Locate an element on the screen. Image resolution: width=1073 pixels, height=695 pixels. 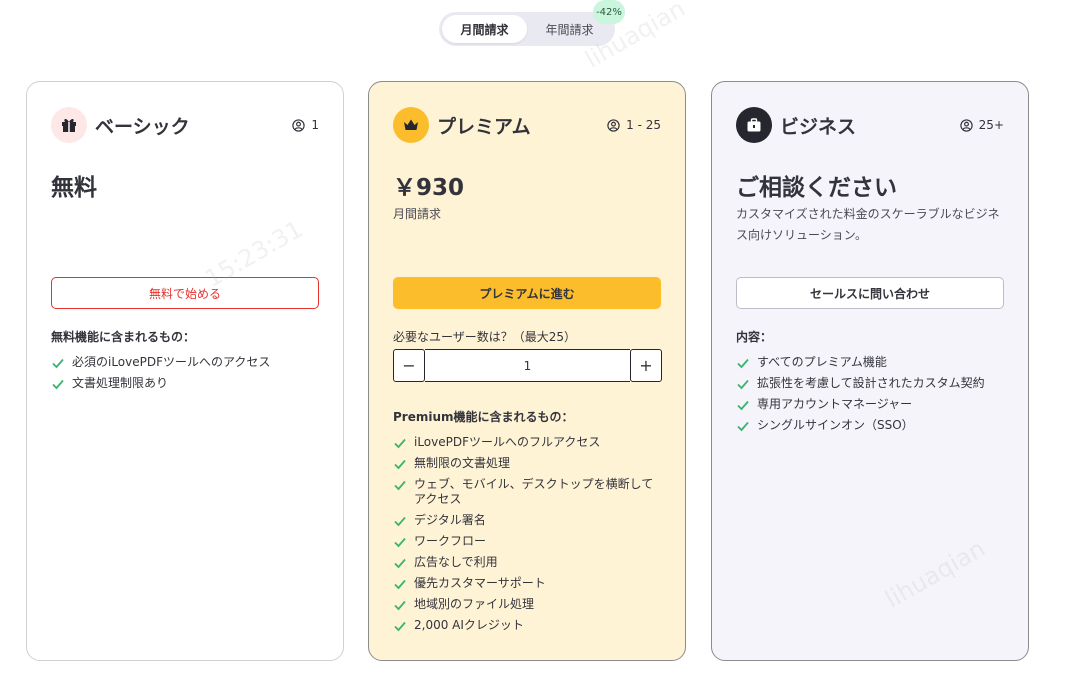
user-quantity-input is located at coordinates (527, 365).